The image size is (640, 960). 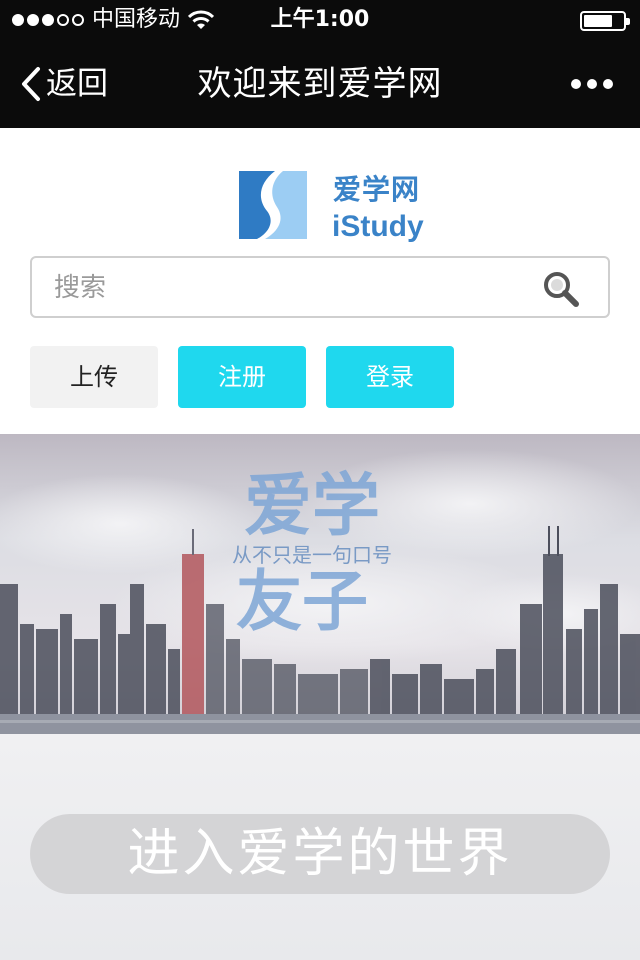 I want to click on logo-name-cn: 爱学网, so click(x=377, y=189).